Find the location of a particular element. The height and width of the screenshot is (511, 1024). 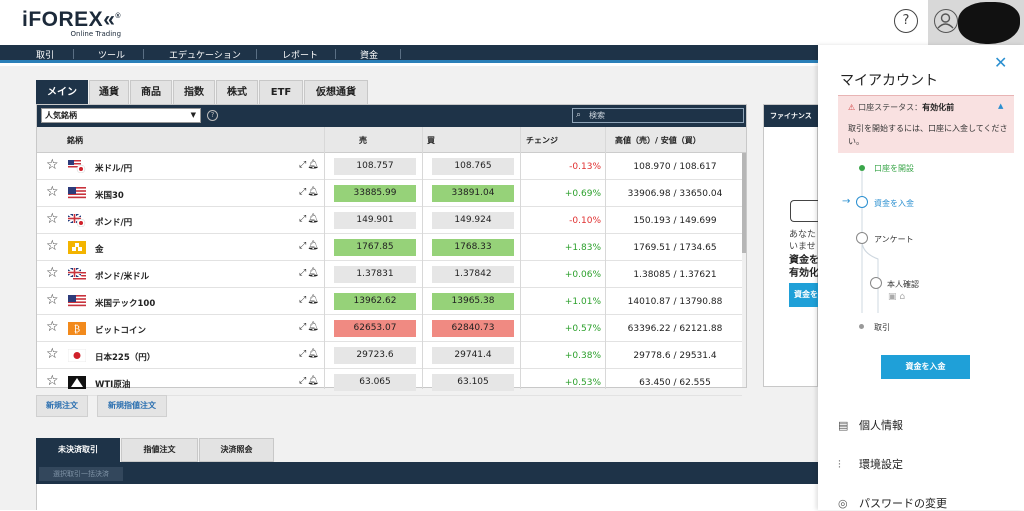

nav-reports: レポート is located at coordinates (300, 54).